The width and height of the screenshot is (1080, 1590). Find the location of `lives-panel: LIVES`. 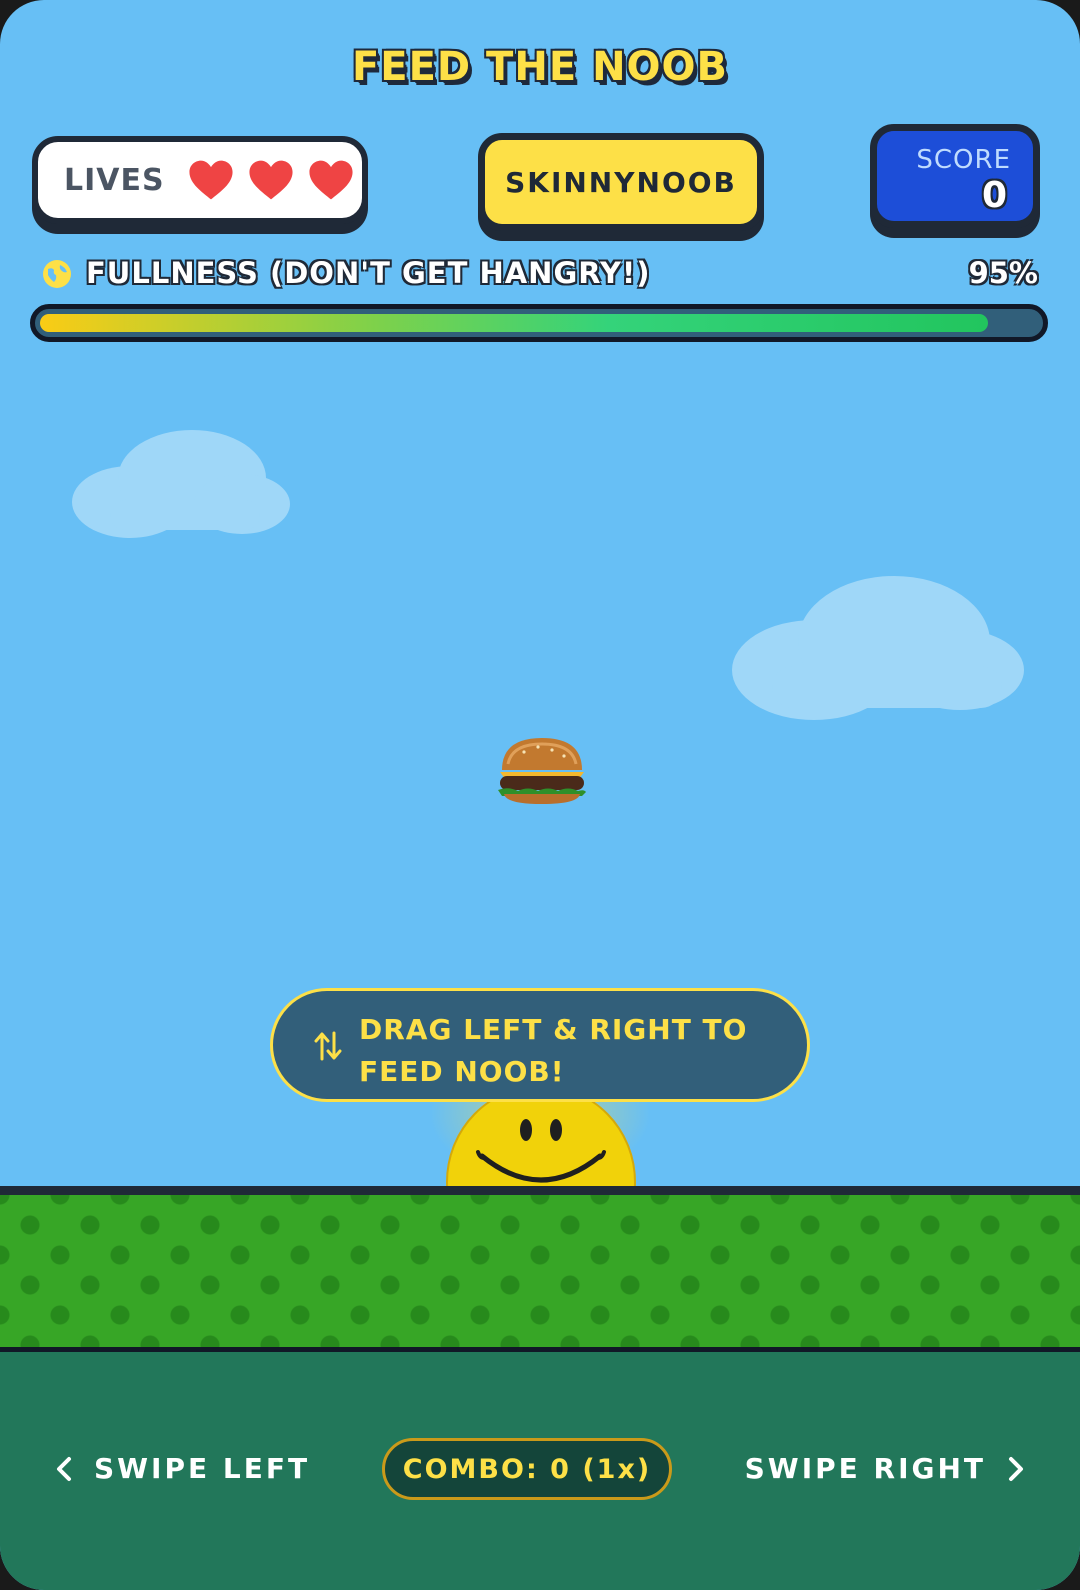

lives-panel: LIVES is located at coordinates (200, 180).